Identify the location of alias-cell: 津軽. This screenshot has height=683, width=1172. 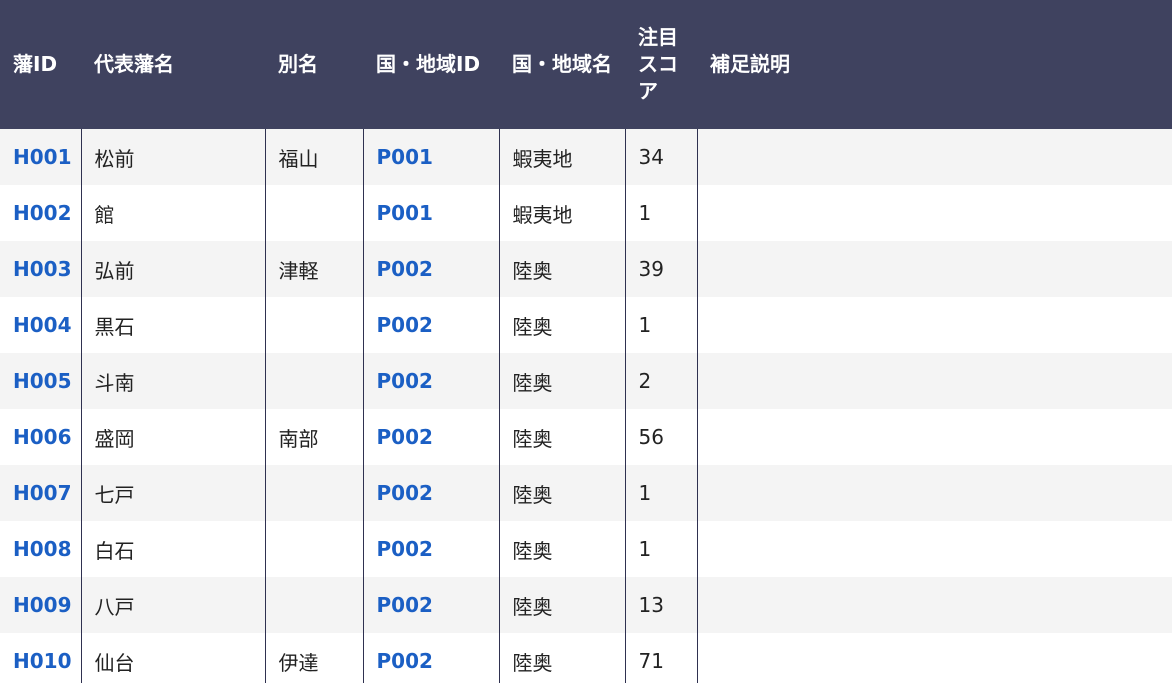
(314, 269).